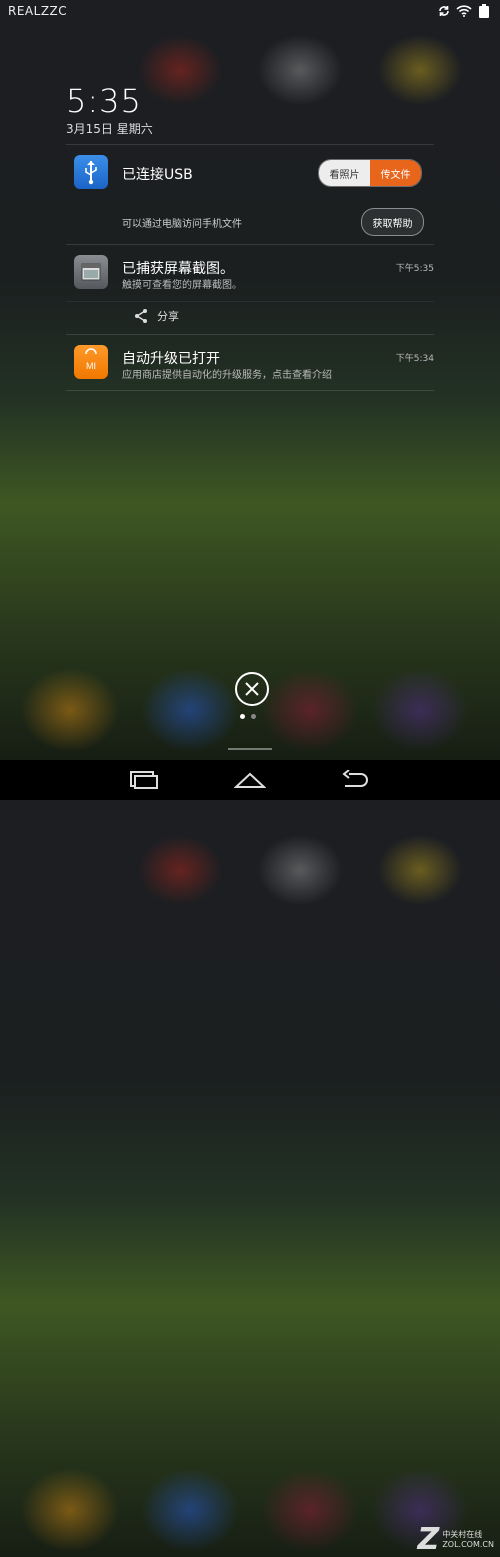 Image resolution: width=500 pixels, height=1557 pixels. I want to click on watermark-logo: Z, so click(428, 1539).